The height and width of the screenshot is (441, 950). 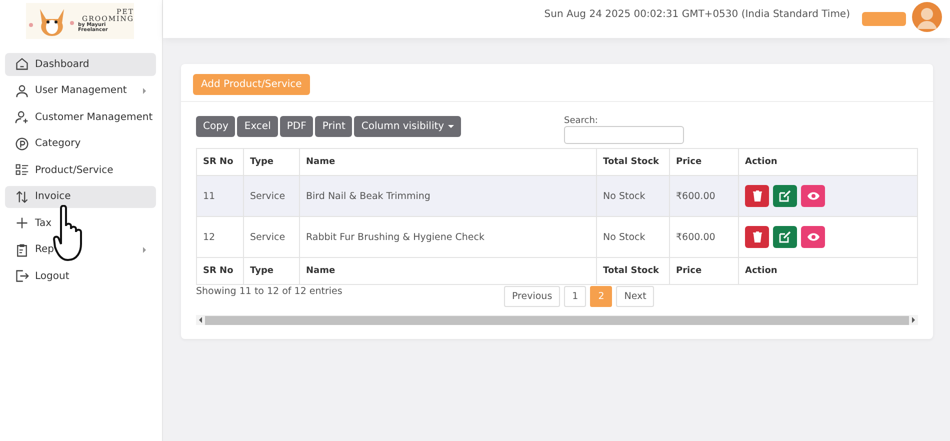 I want to click on entries-info: Showing 11 to 12 of 12 entries, so click(x=270, y=291).